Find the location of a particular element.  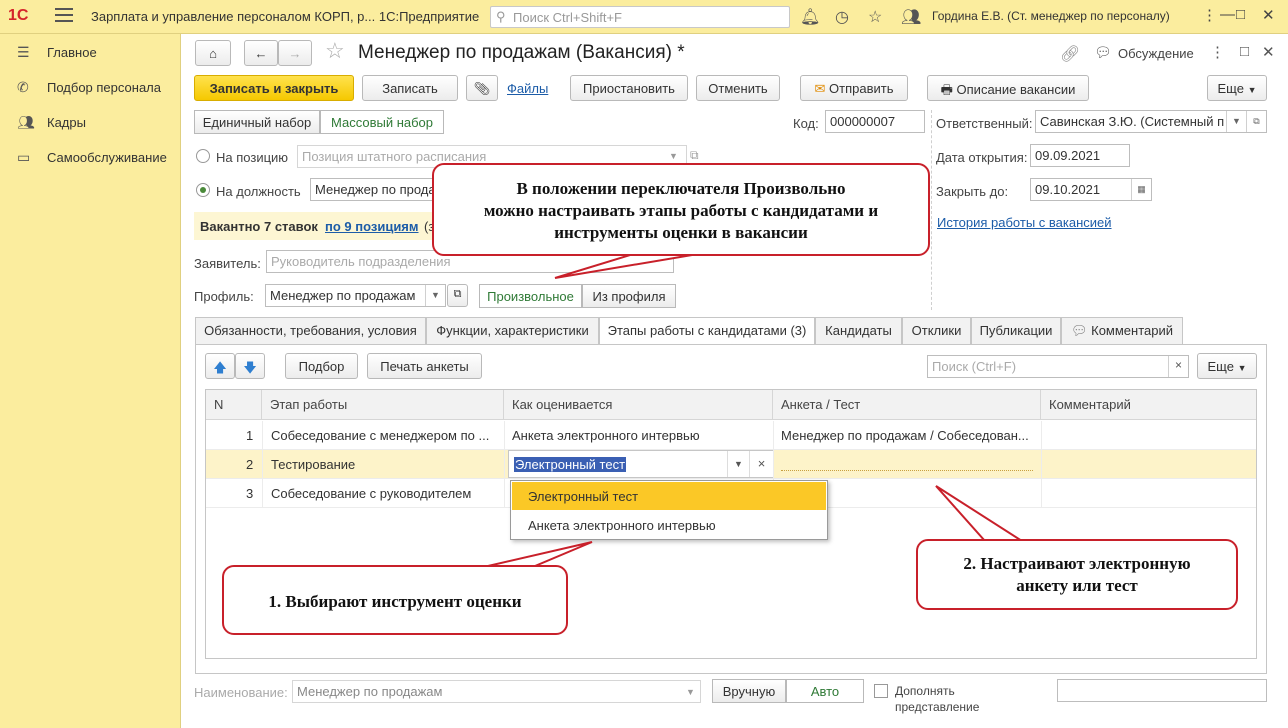

callout-select-tool: 1. Выбирают инструмент оценки is located at coordinates (395, 600).